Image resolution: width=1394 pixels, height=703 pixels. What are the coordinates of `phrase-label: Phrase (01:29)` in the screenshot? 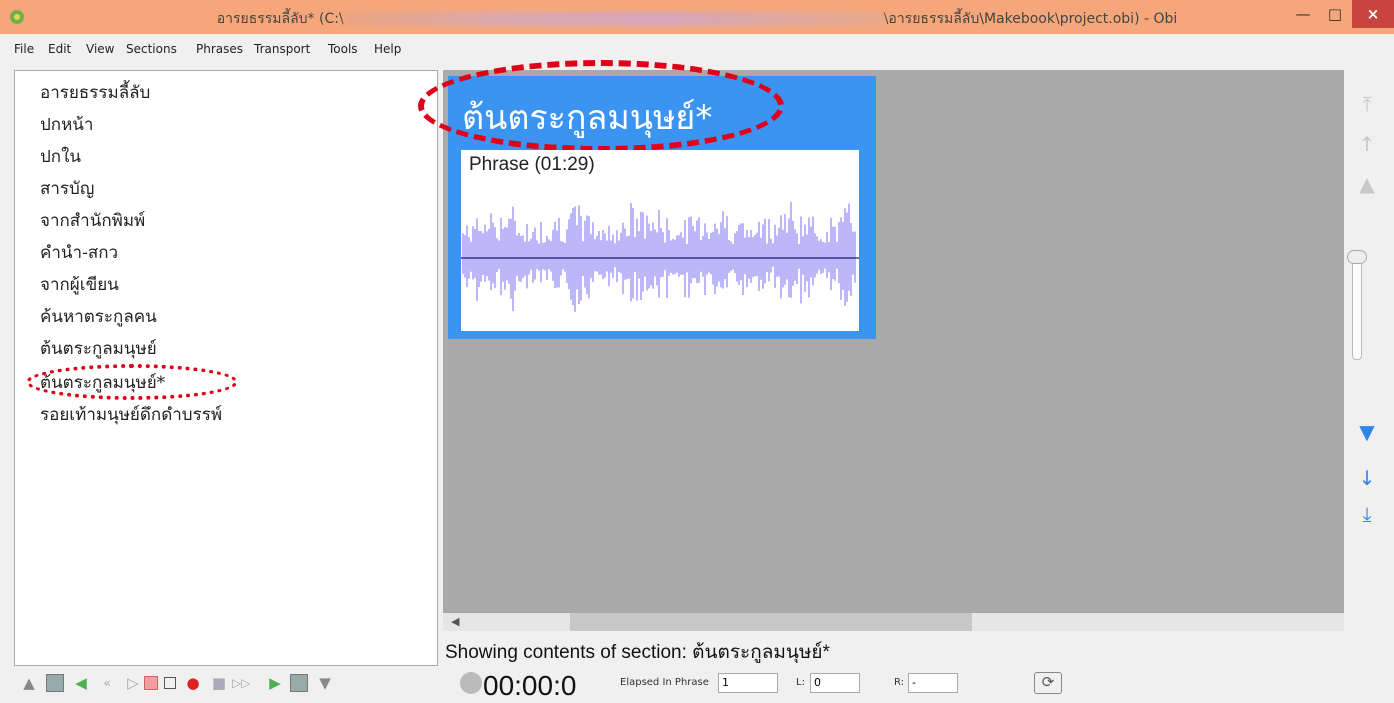 It's located at (532, 164).